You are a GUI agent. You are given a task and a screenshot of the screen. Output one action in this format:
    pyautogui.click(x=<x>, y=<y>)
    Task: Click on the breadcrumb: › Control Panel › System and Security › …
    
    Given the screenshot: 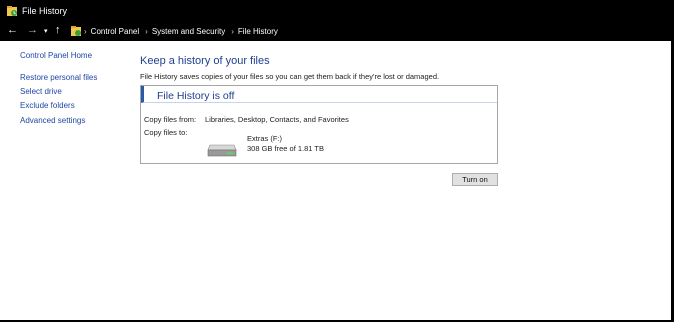 What is the action you would take?
    pyautogui.click(x=184, y=31)
    